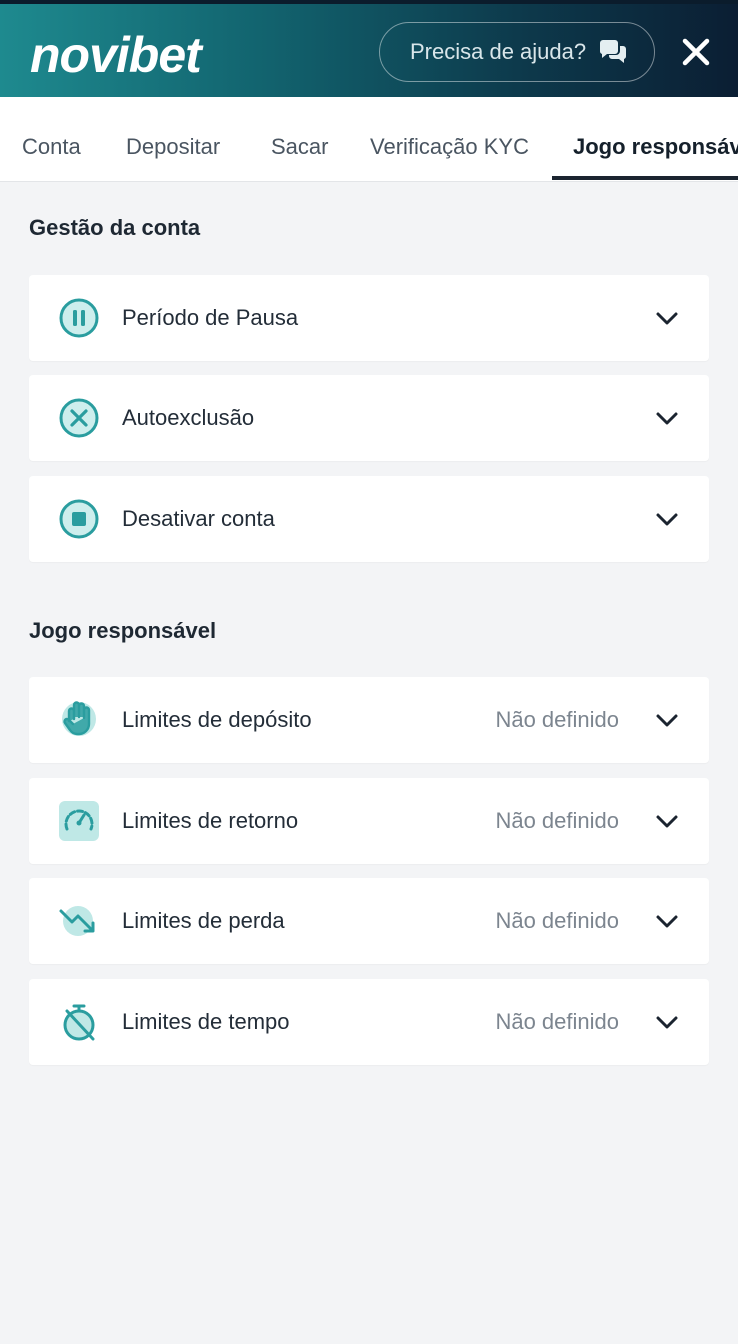  I want to click on help-button: Precisa de ajuda?, so click(517, 52).